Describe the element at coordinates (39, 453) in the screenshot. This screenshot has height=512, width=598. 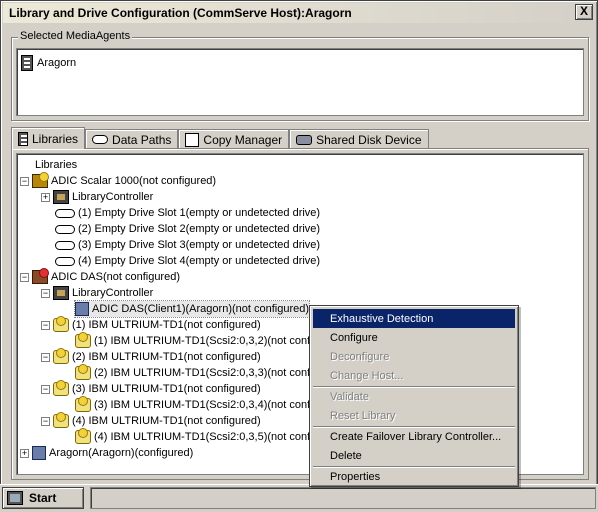
I see `mediaagent-icon` at that location.